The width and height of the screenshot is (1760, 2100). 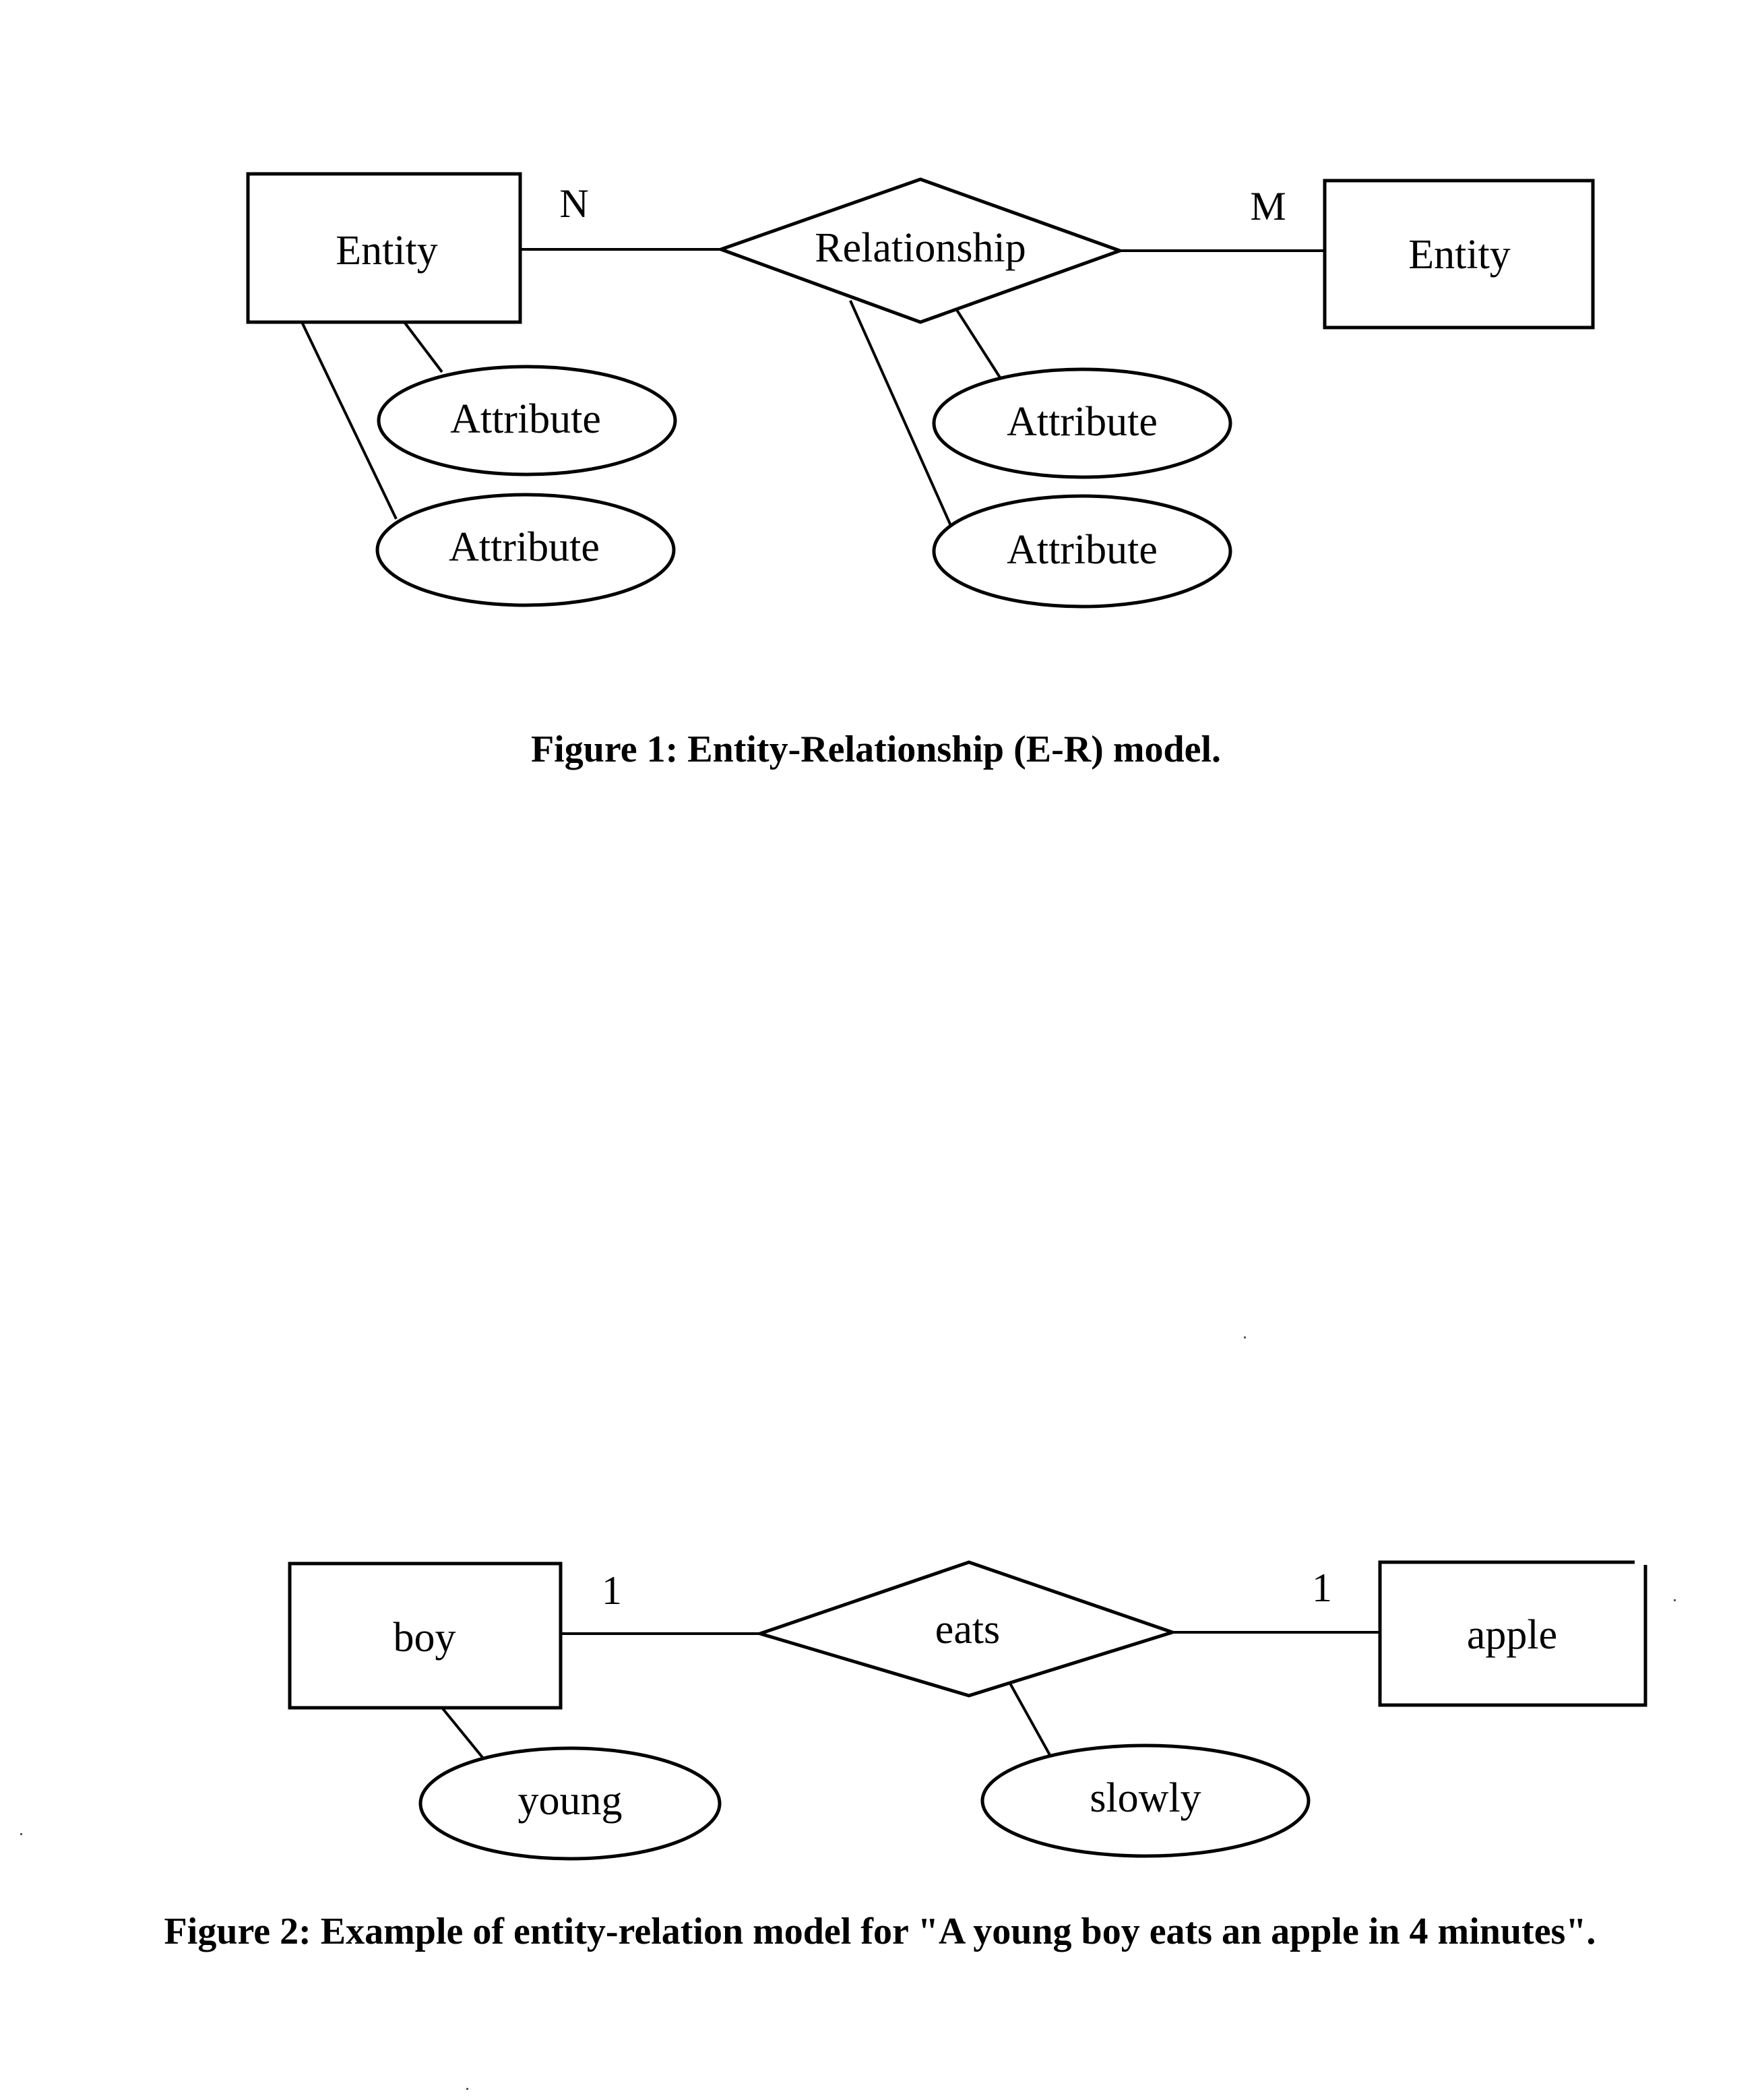 I want to click on entity-label-right: Entity, so click(x=1460, y=255).